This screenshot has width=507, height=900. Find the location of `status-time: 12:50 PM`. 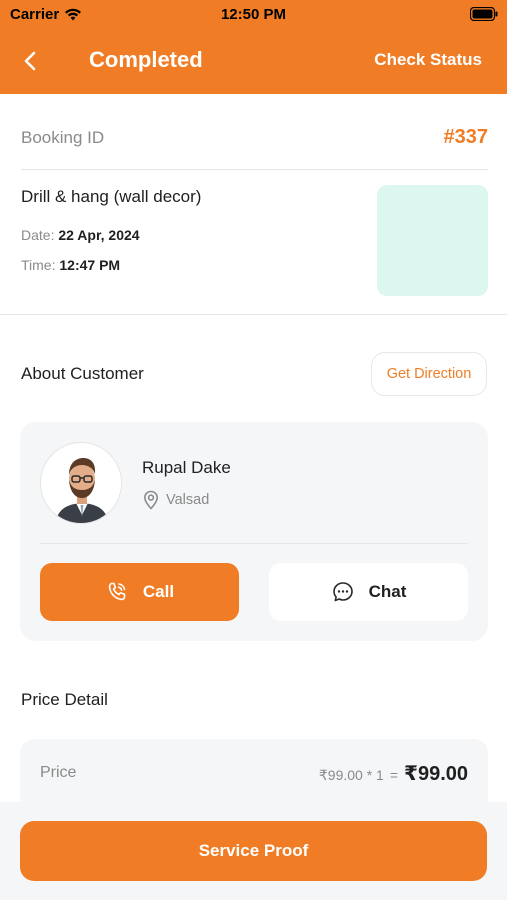

status-time: 12:50 PM is located at coordinates (253, 14).